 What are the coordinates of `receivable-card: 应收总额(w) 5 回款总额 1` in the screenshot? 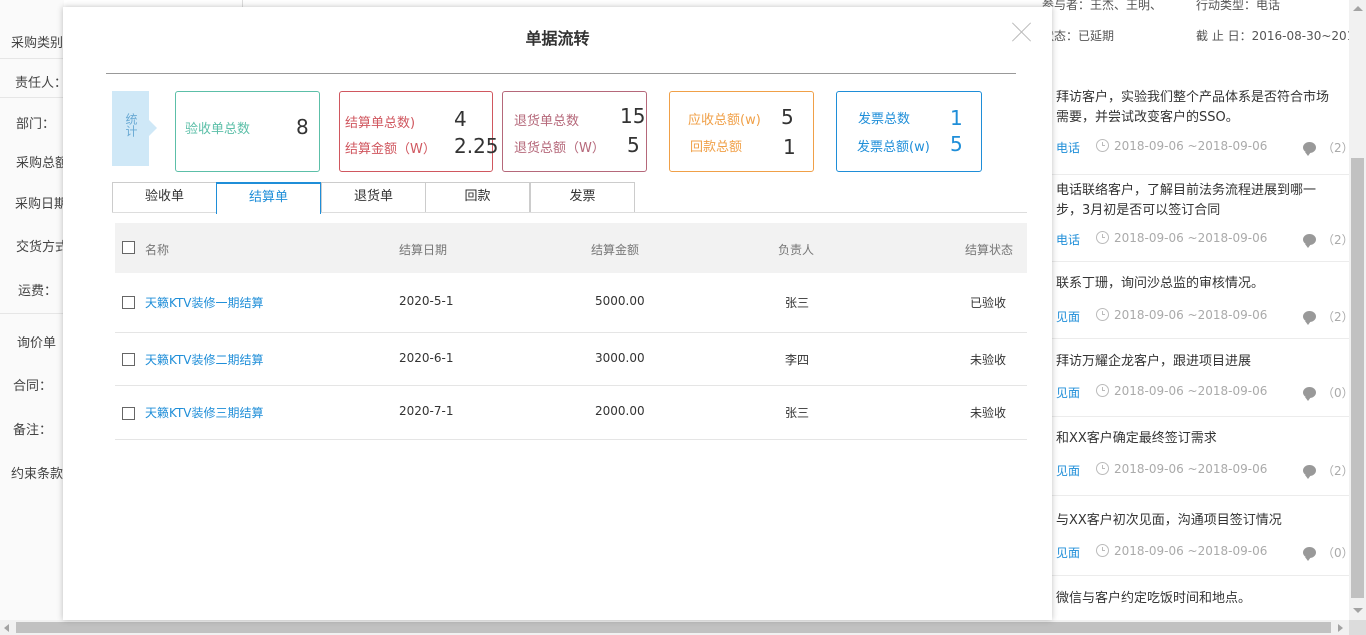 It's located at (741, 131).